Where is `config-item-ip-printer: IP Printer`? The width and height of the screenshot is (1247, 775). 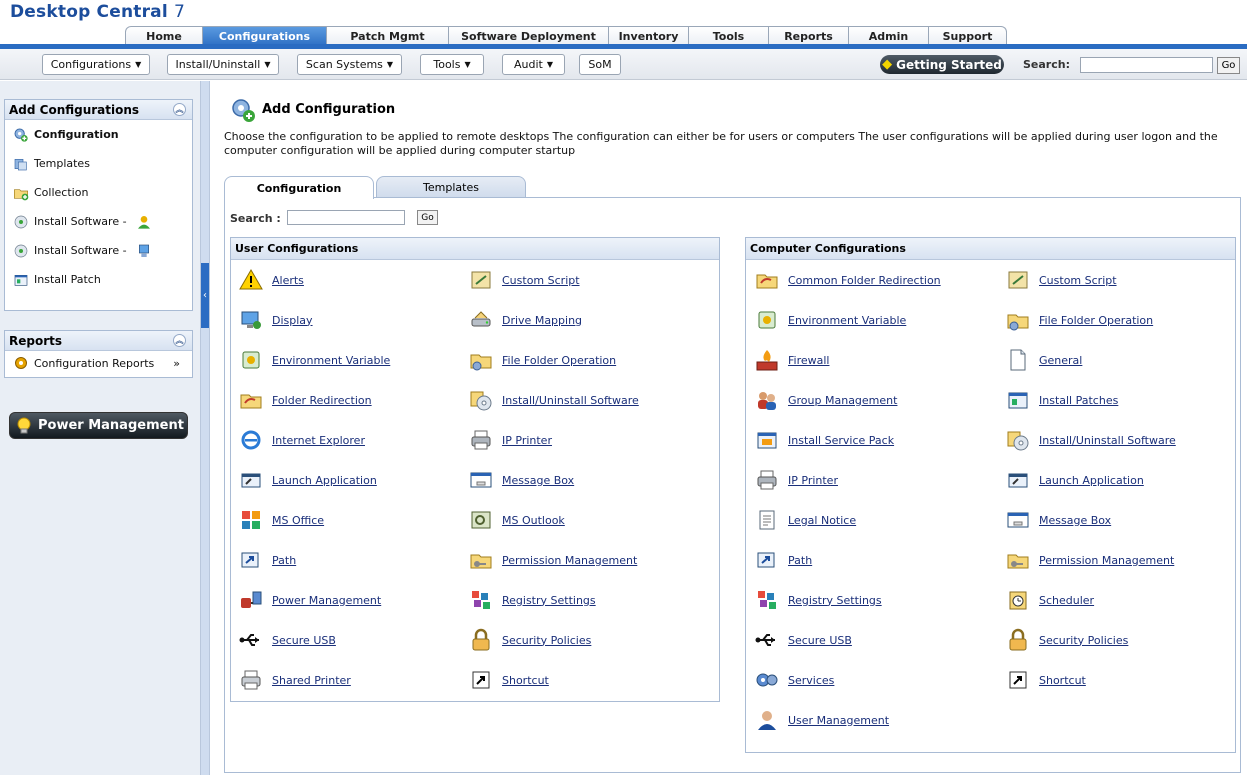
config-item-ip-printer: IP Printer is located at coordinates (796, 480).